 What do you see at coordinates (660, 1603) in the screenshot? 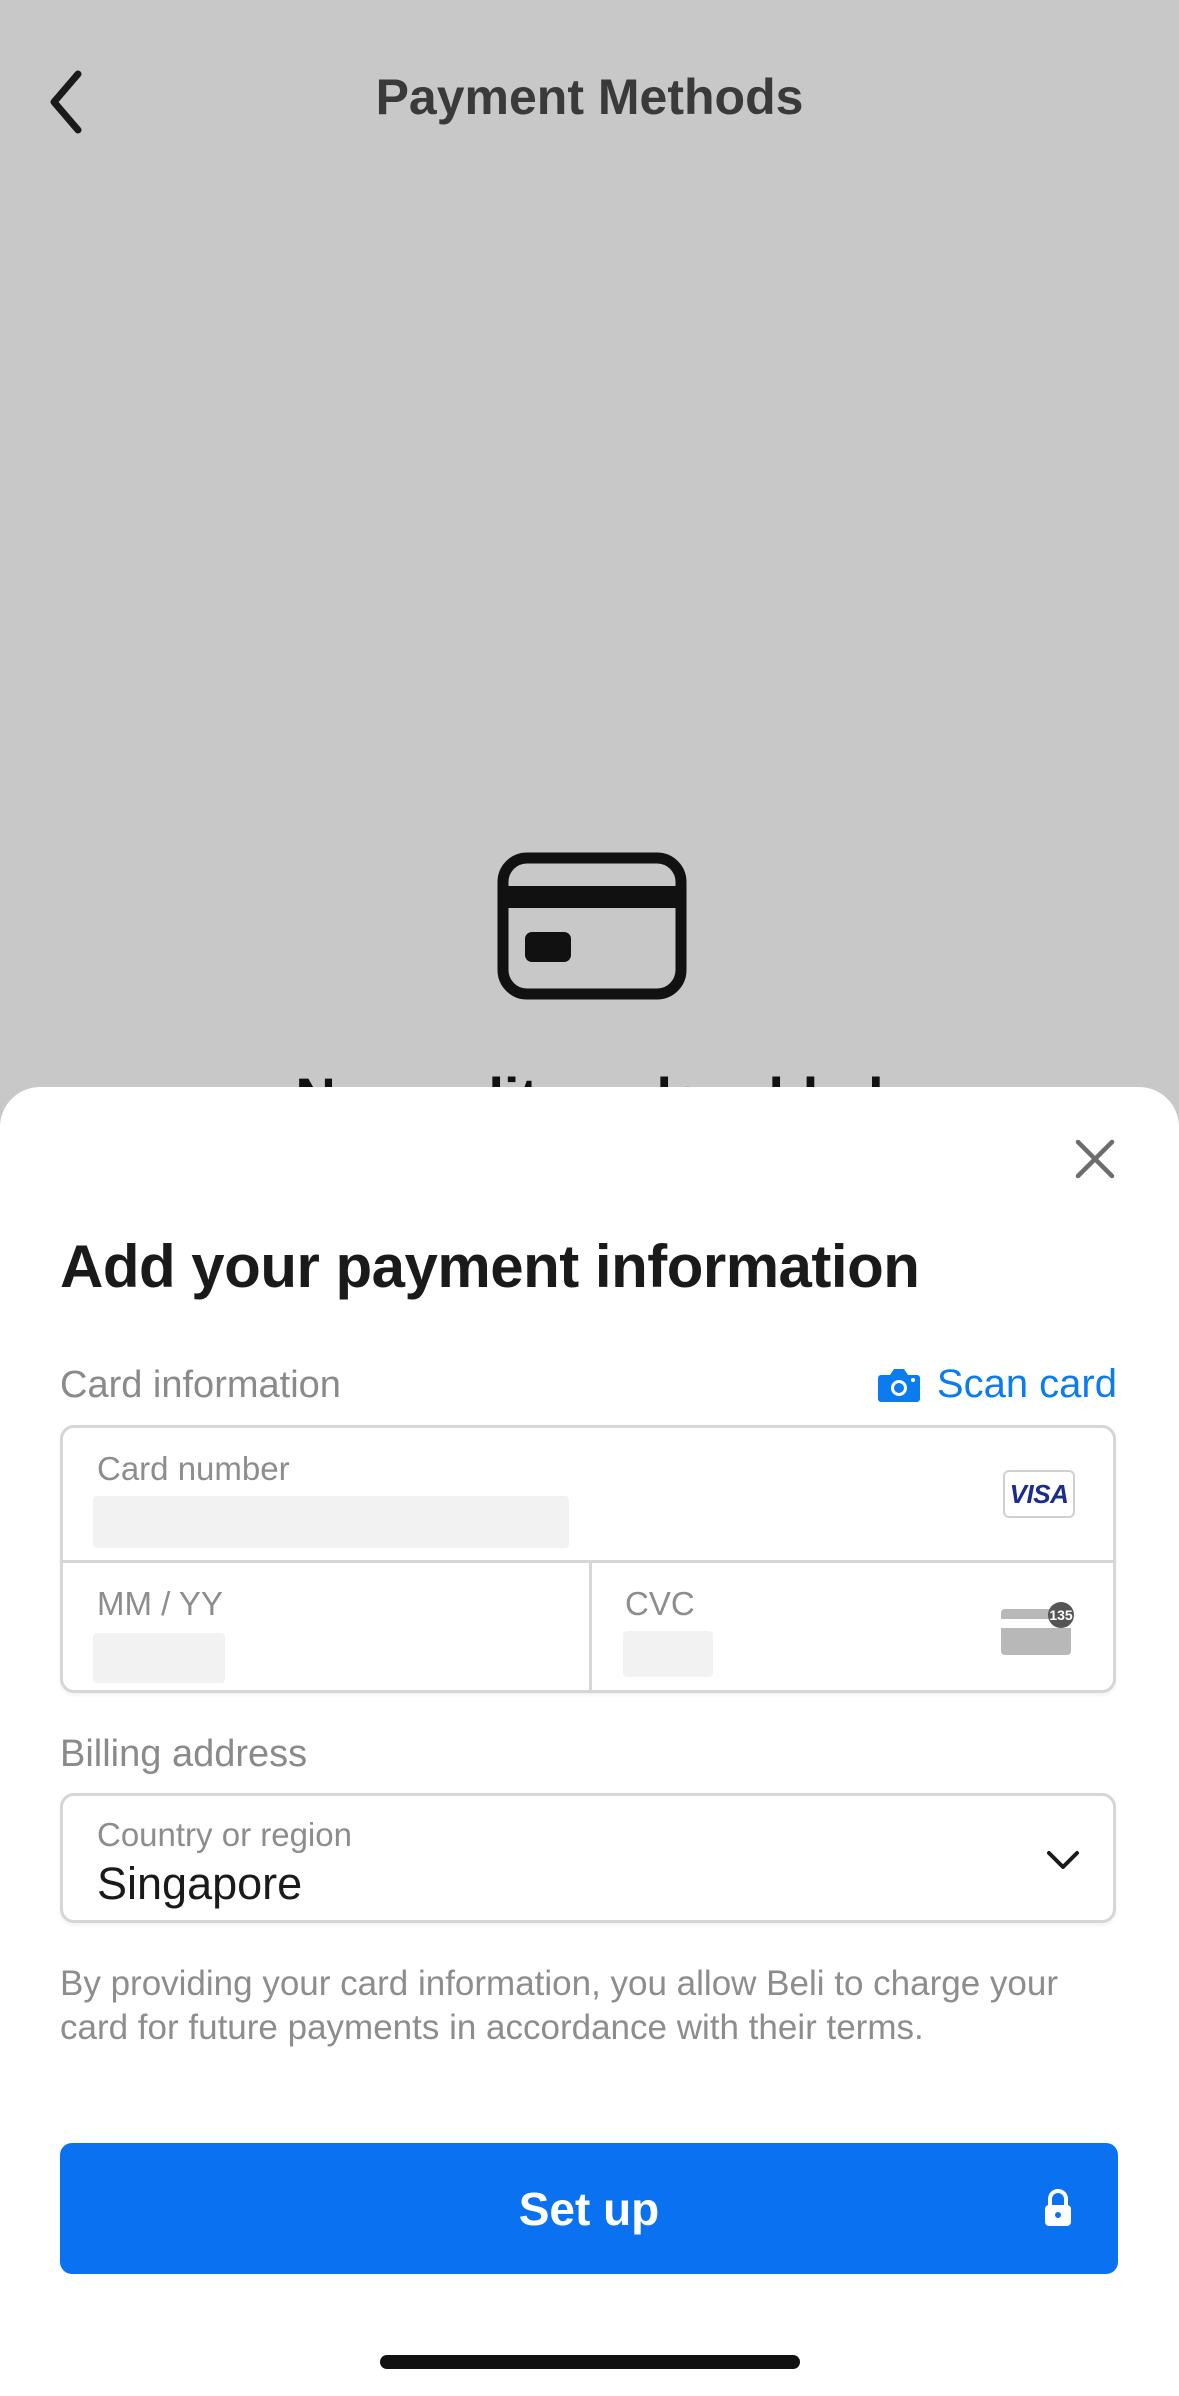
I see `cvc-label: CVC` at bounding box center [660, 1603].